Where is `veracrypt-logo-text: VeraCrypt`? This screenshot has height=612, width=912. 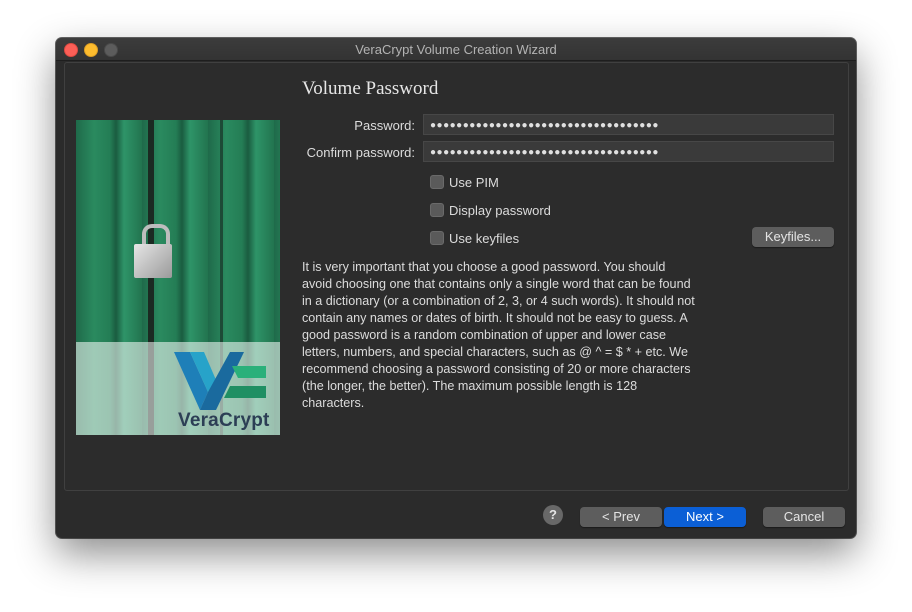
veracrypt-logo-text: VeraCrypt is located at coordinates (224, 420).